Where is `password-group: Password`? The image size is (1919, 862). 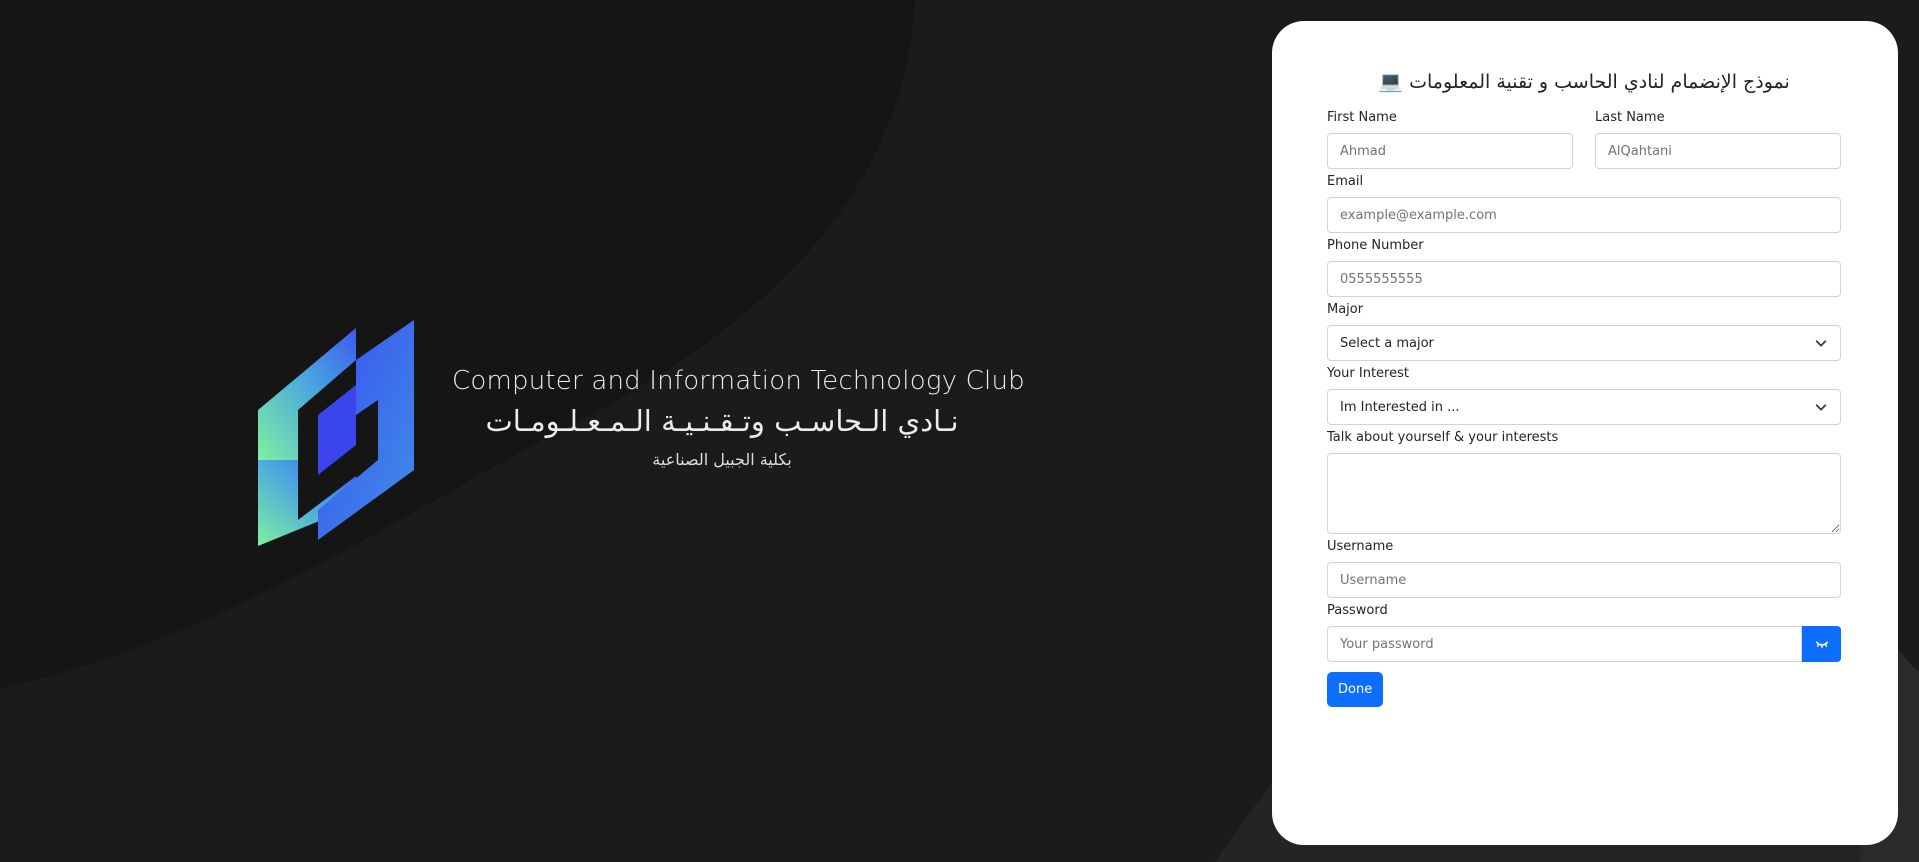 password-group: Password is located at coordinates (1584, 632).